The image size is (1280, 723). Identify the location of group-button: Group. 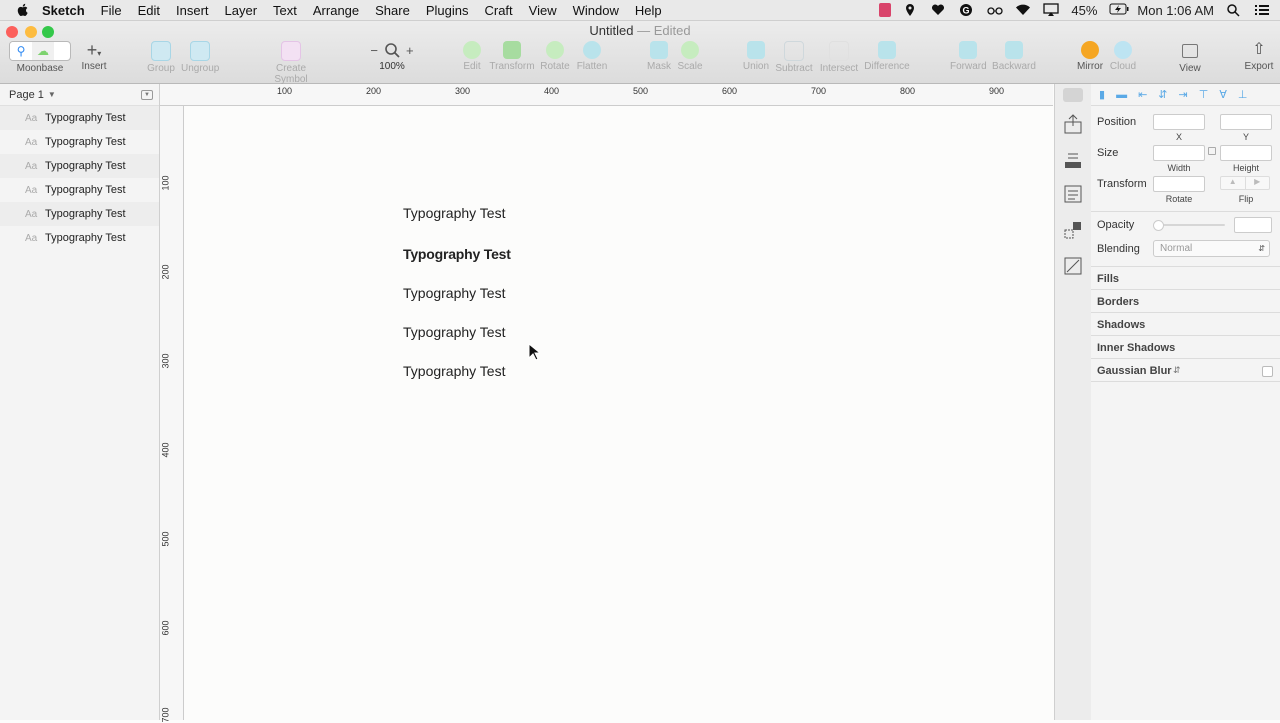
(161, 57).